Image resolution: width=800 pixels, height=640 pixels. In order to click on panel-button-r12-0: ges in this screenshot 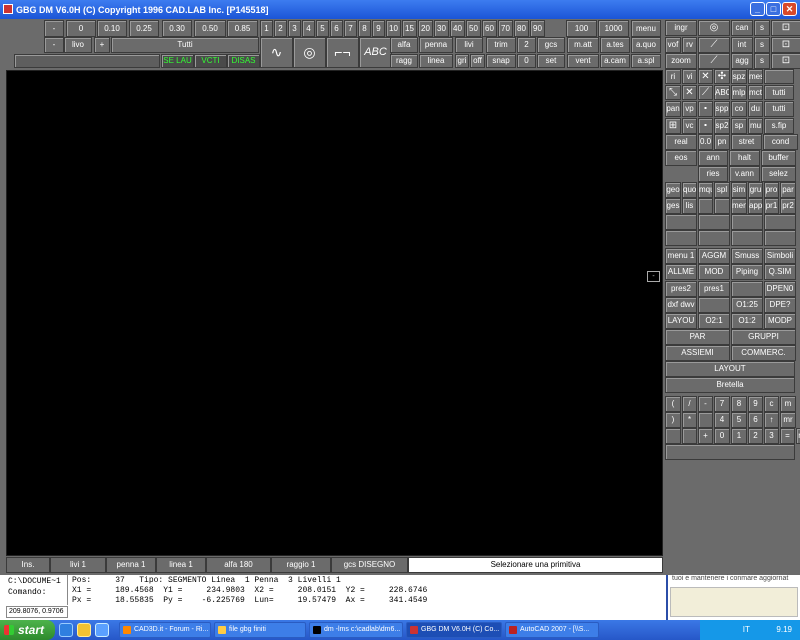, I will do `click(673, 206)`.